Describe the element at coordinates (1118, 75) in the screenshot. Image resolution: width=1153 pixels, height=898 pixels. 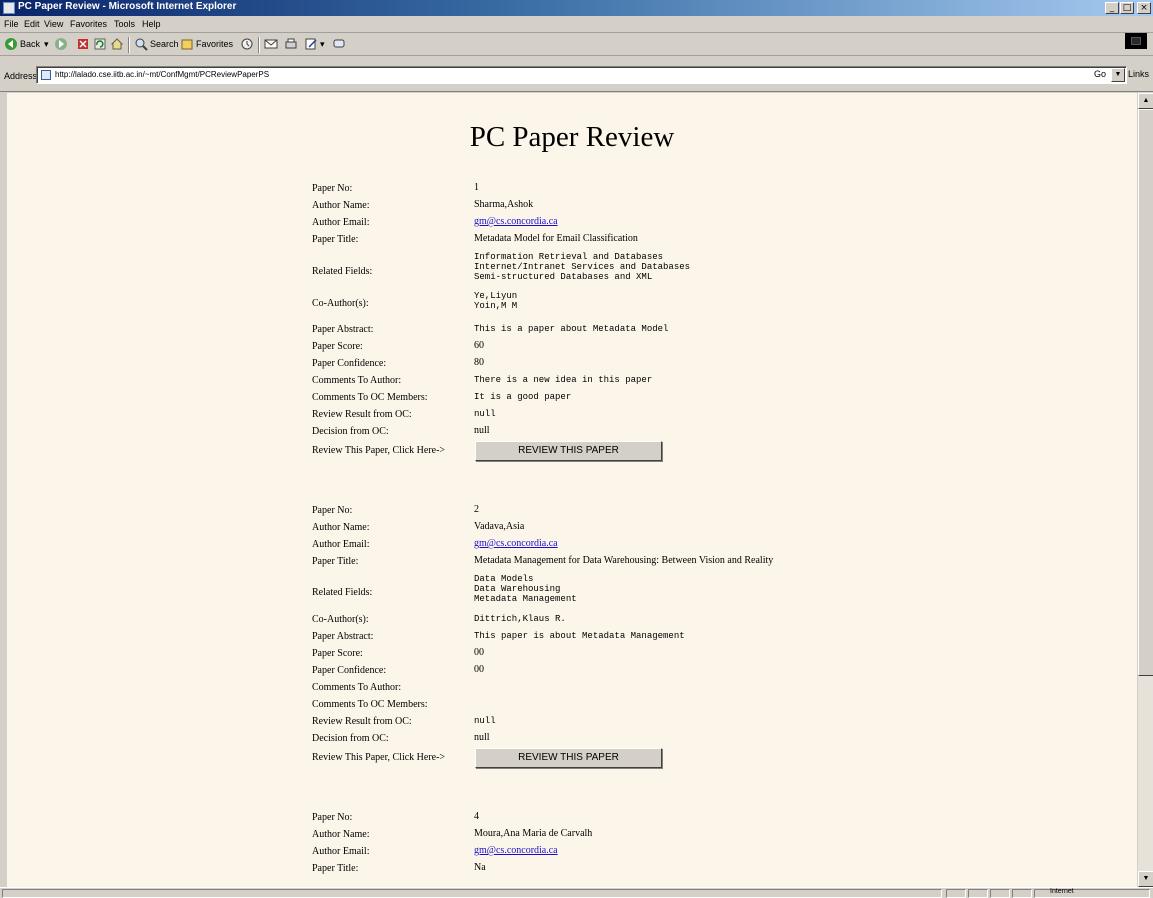
I see `address-dropdown-icon: ▼` at that location.